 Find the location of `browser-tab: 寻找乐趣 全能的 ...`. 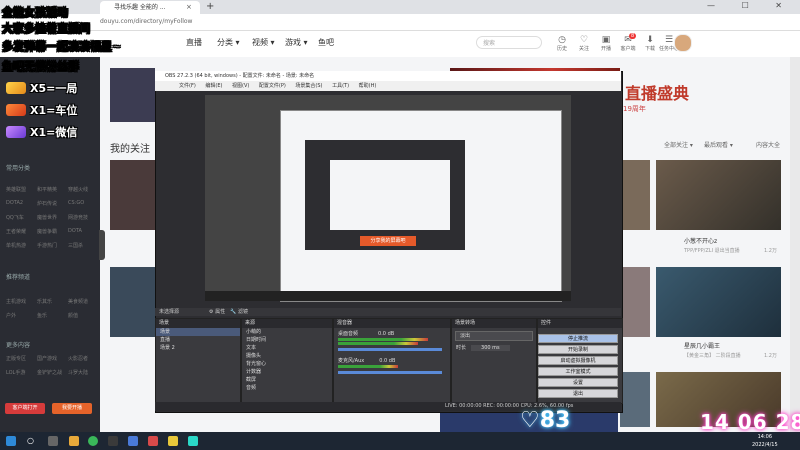

browser-tab: 寻找乐趣 全能的 ... is located at coordinates (150, 7).